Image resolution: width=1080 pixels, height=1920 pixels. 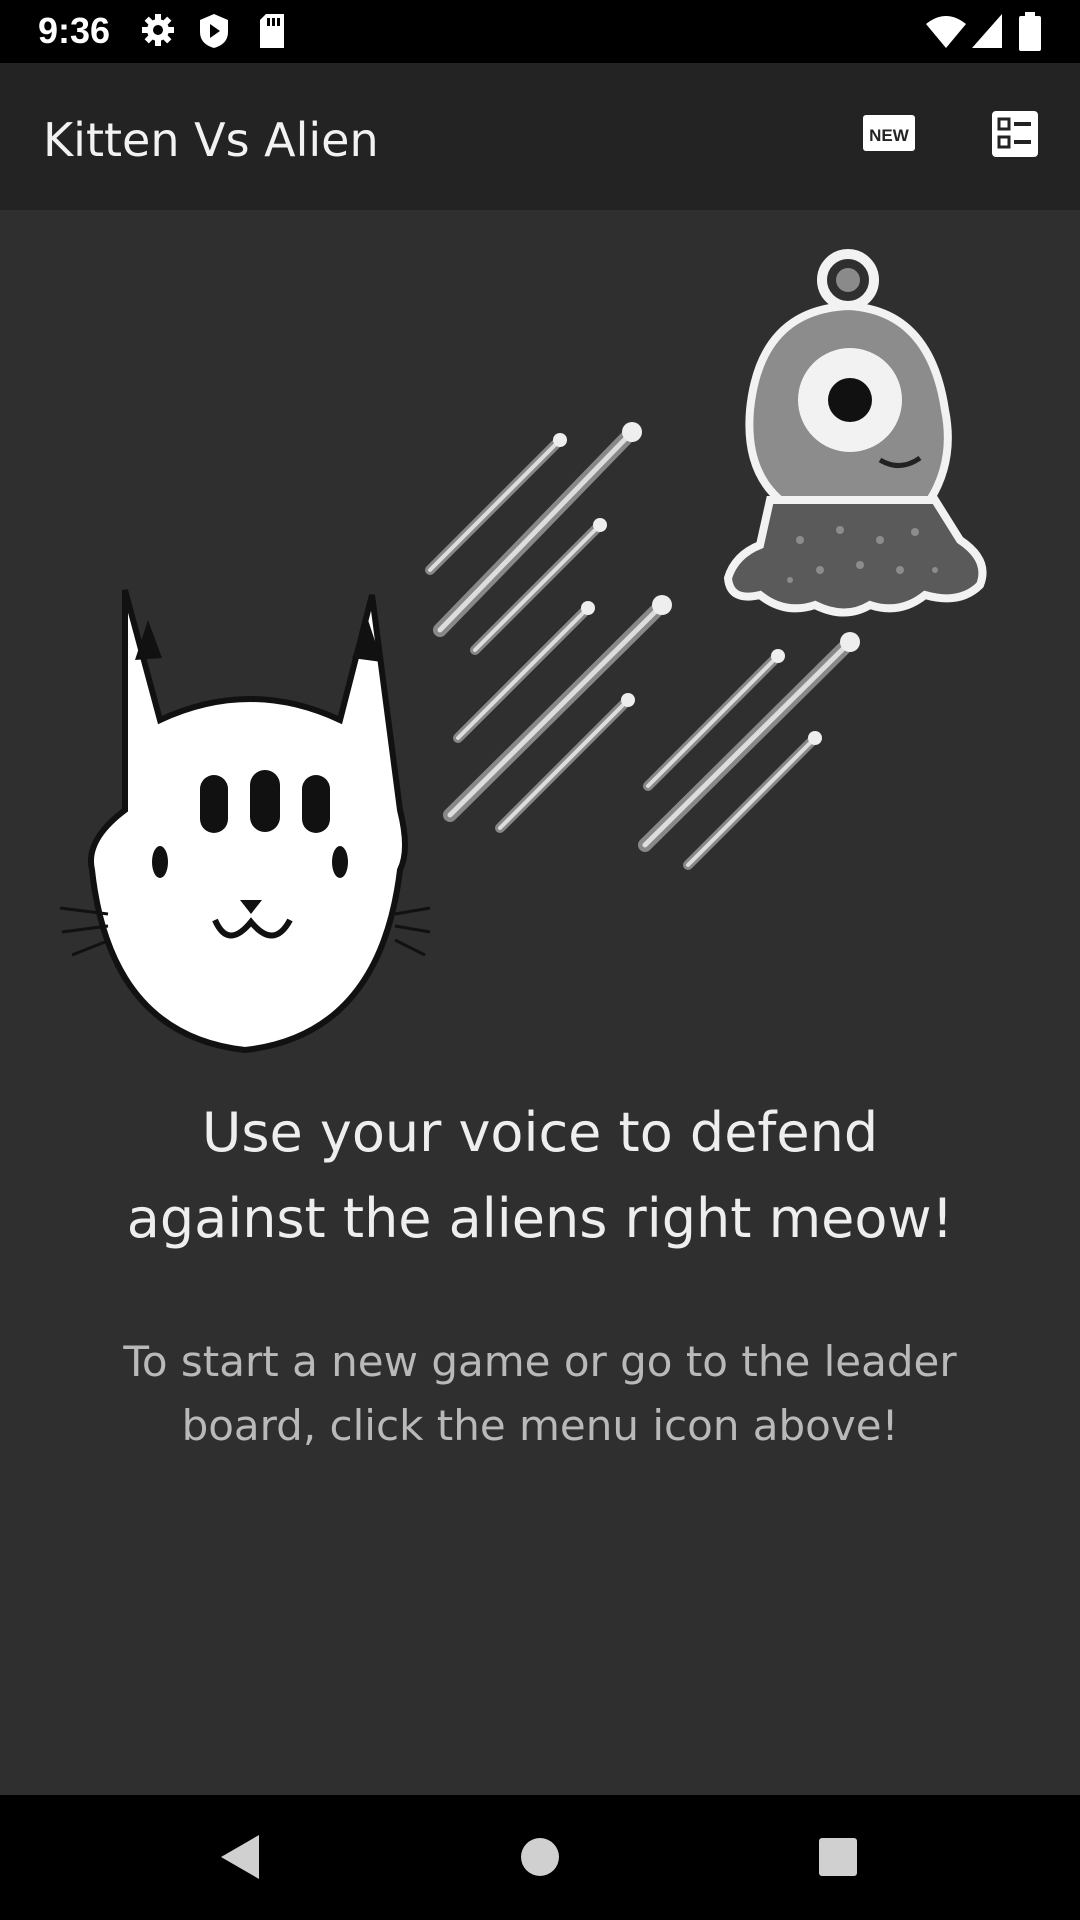 I want to click on sd-card-icon, so click(x=272, y=31).